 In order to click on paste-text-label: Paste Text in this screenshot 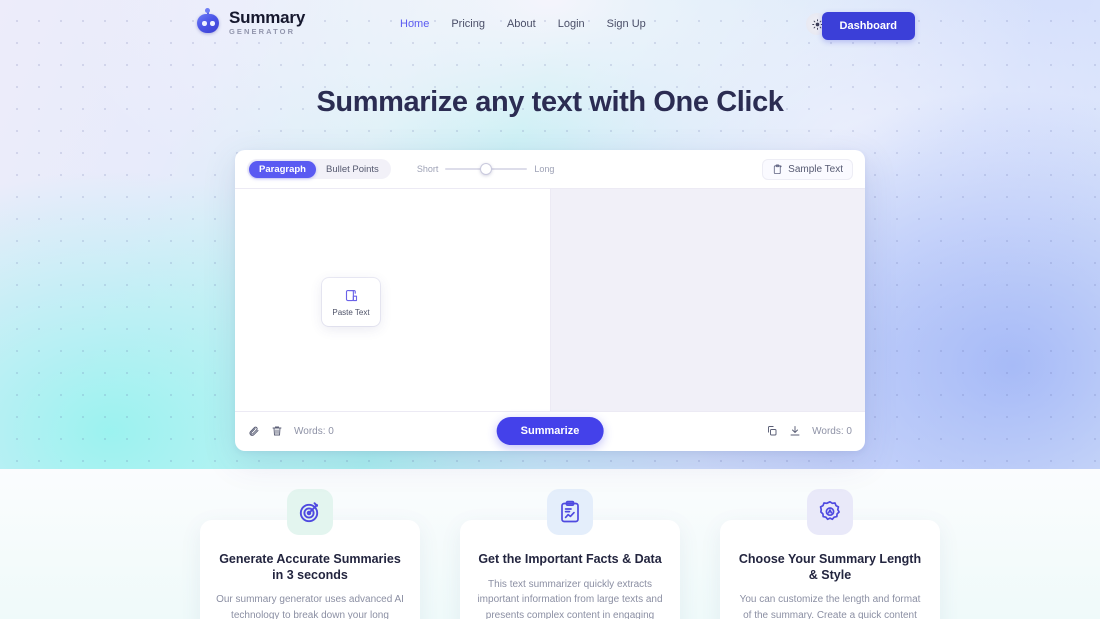, I will do `click(351, 312)`.